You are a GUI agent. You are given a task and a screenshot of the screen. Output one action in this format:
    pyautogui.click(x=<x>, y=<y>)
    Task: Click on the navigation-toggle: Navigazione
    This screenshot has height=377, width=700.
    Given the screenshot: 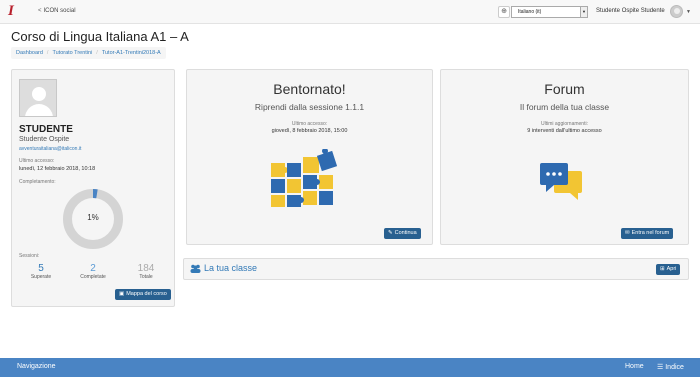 What is the action you would take?
    pyautogui.click(x=36, y=366)
    